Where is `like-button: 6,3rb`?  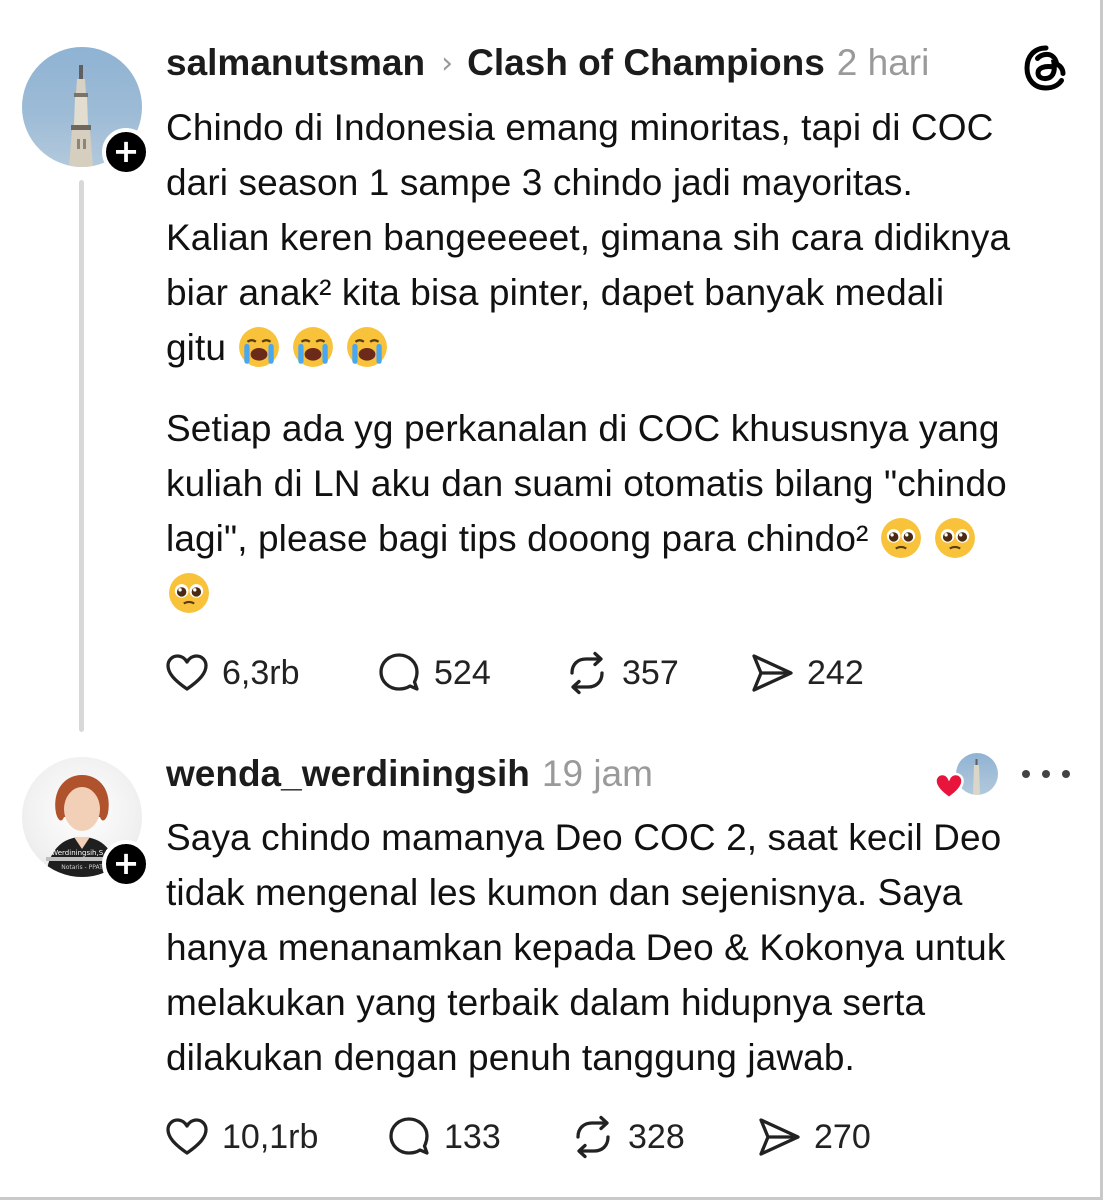
like-button: 6,3rb is located at coordinates (232, 673).